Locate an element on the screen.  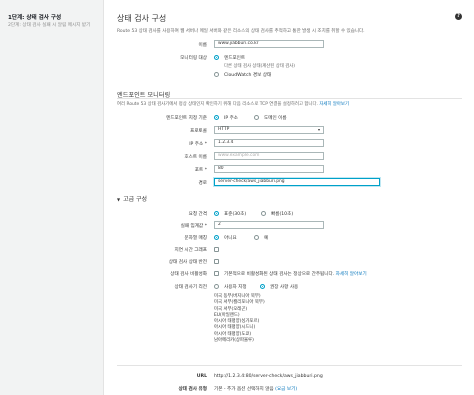
path-label: 경로 is located at coordinates (202, 183).